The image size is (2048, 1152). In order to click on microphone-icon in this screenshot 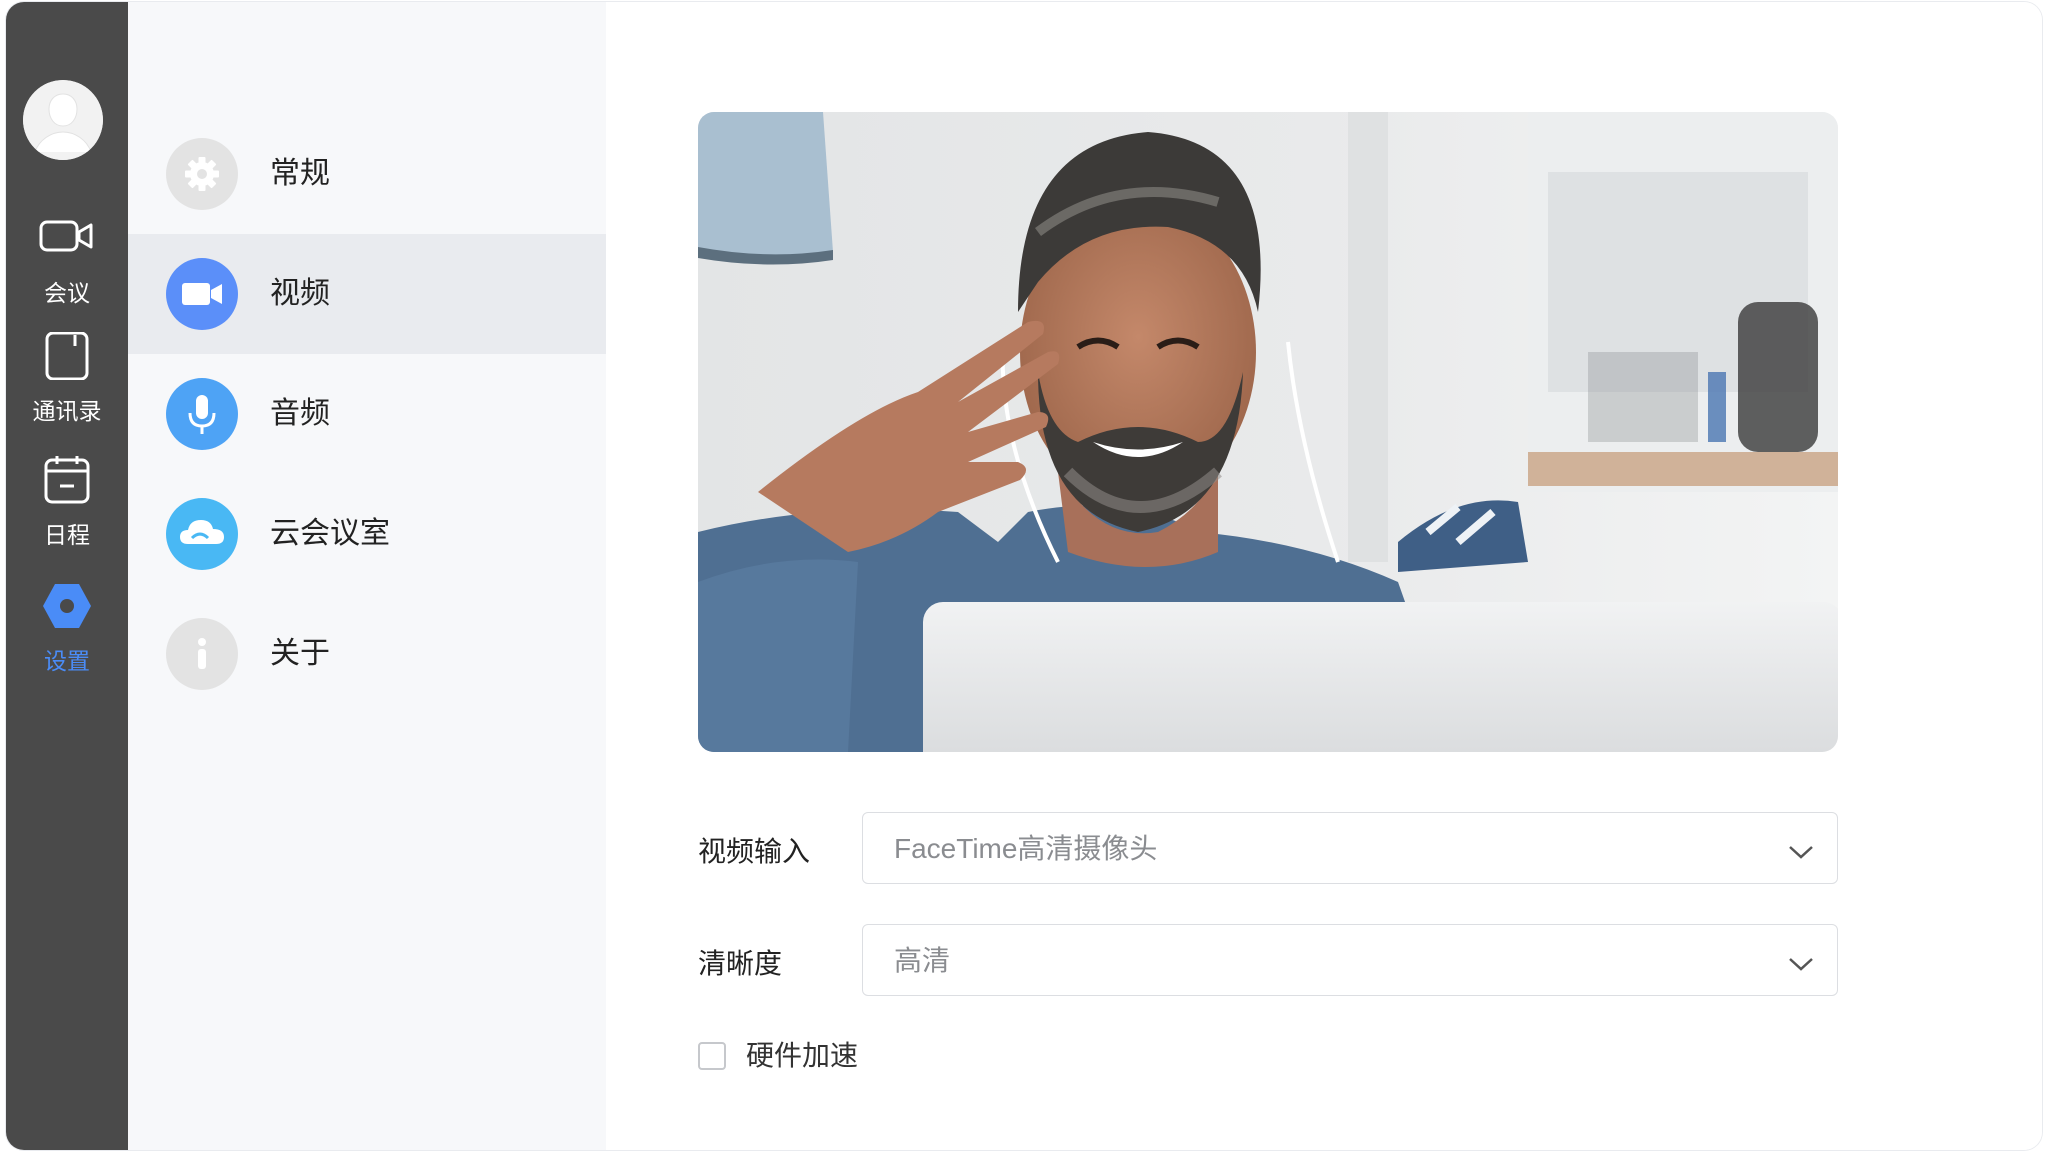, I will do `click(202, 414)`.